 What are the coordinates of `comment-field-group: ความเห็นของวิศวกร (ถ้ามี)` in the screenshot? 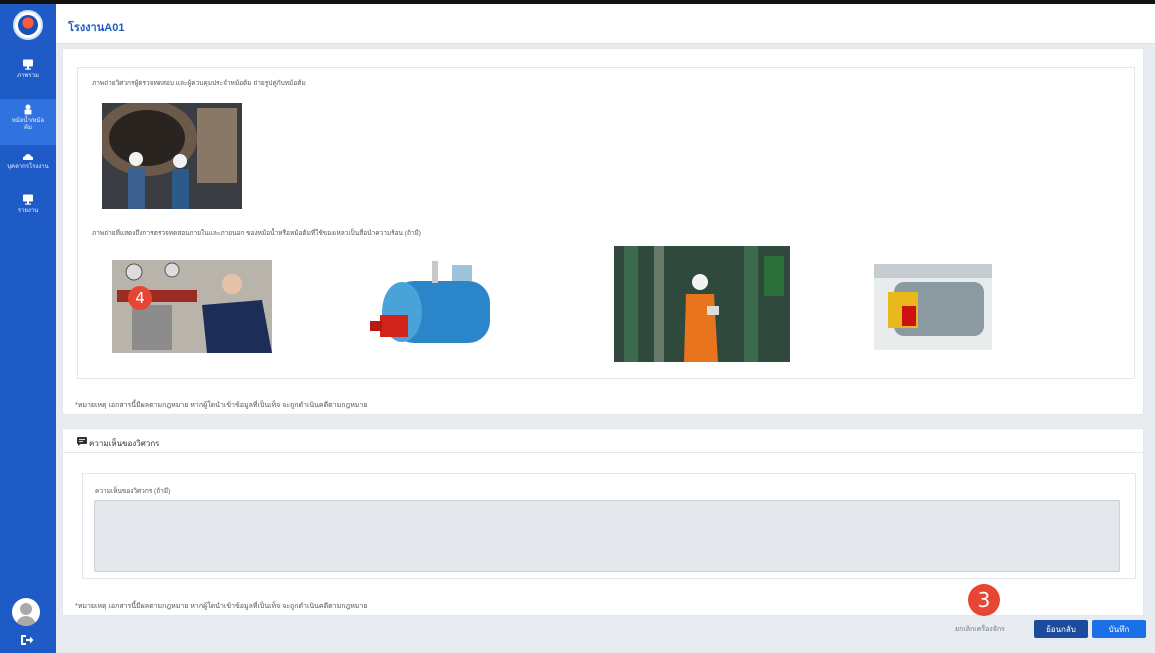 It's located at (609, 526).